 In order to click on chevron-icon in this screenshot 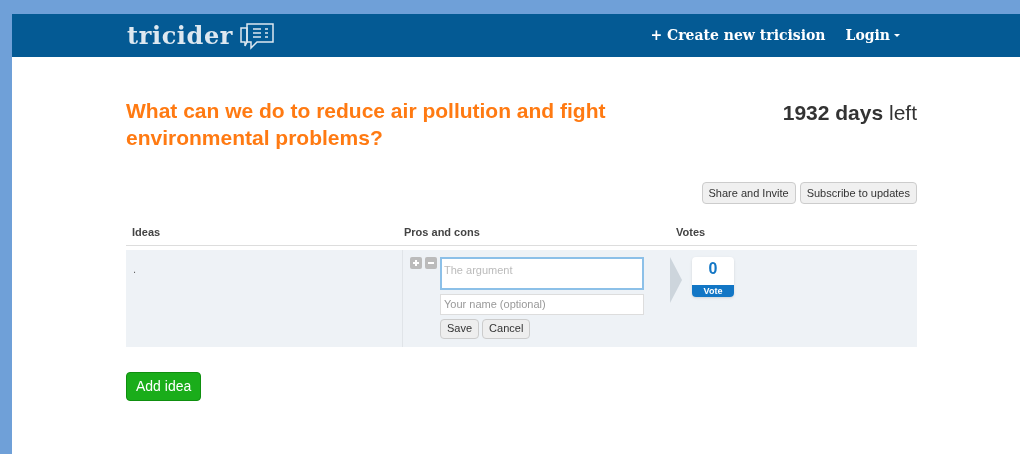, I will do `click(676, 279)`.